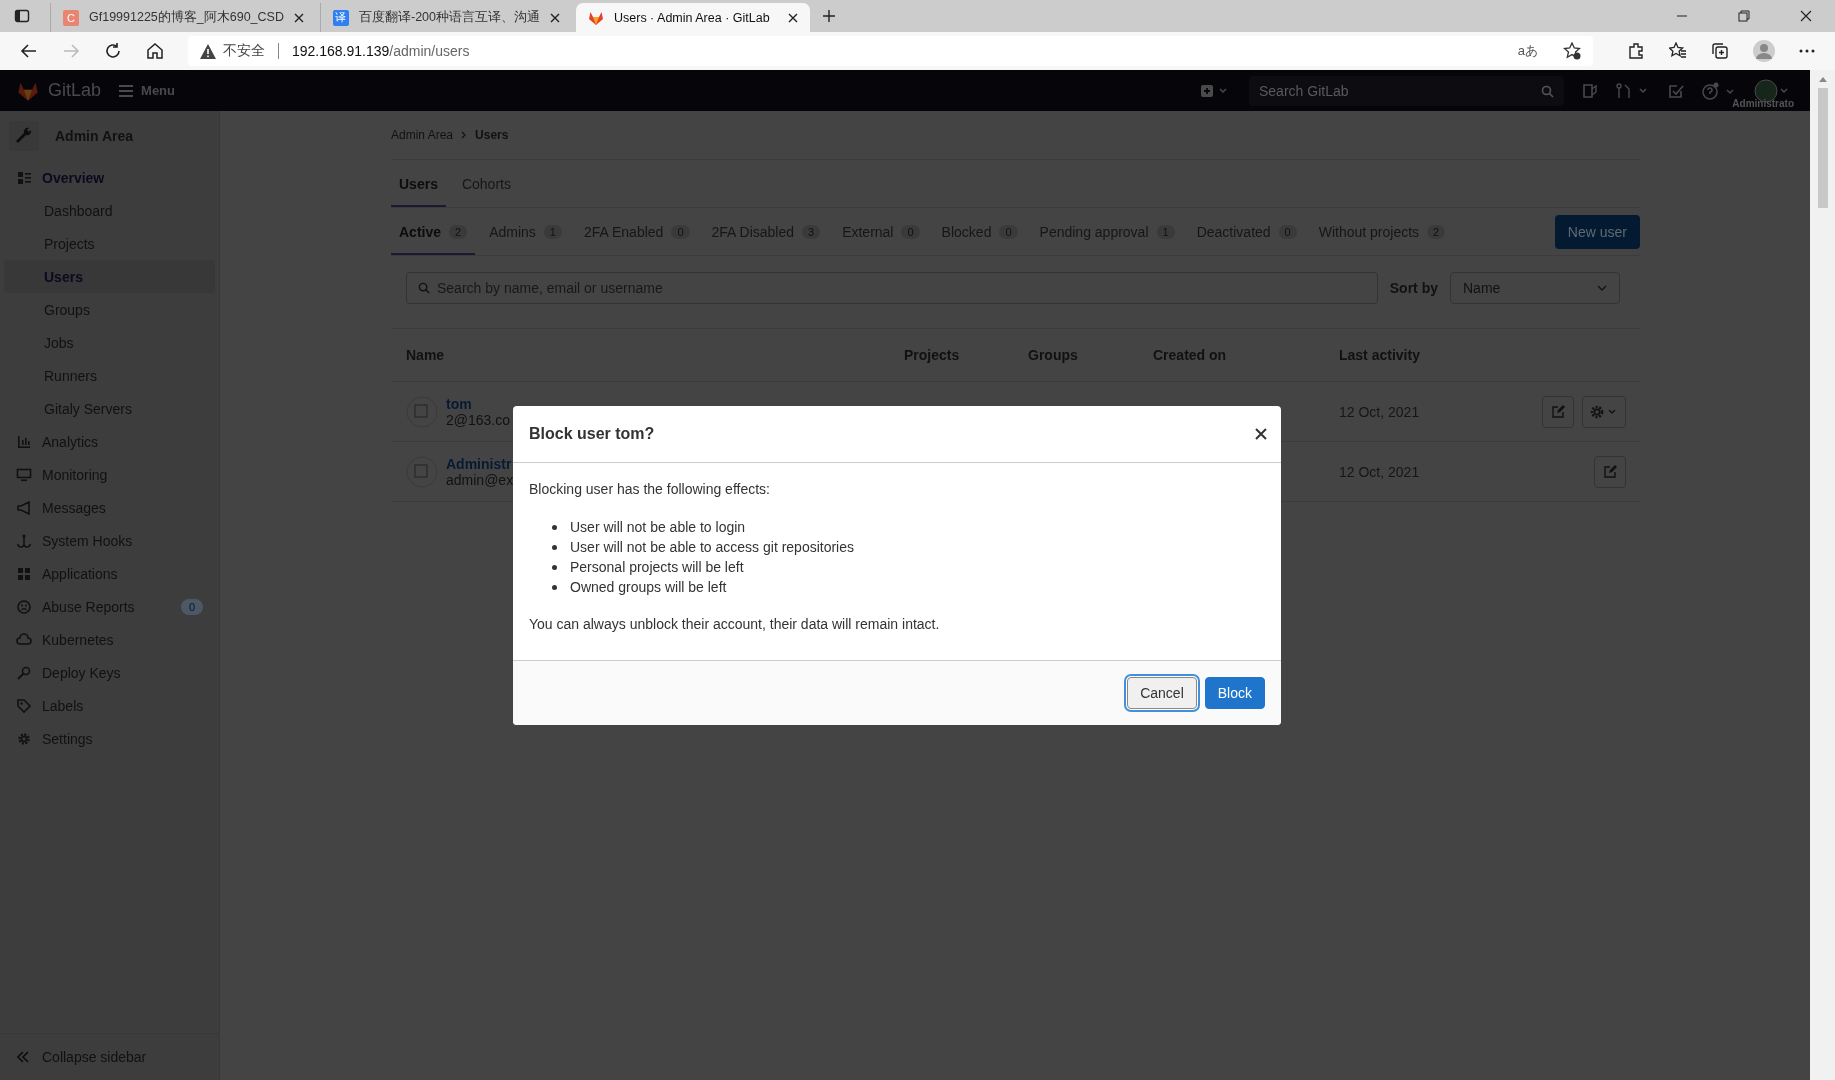 The image size is (1835, 1080). What do you see at coordinates (1602, 288) in the screenshot?
I see `chevron-down-icon` at bounding box center [1602, 288].